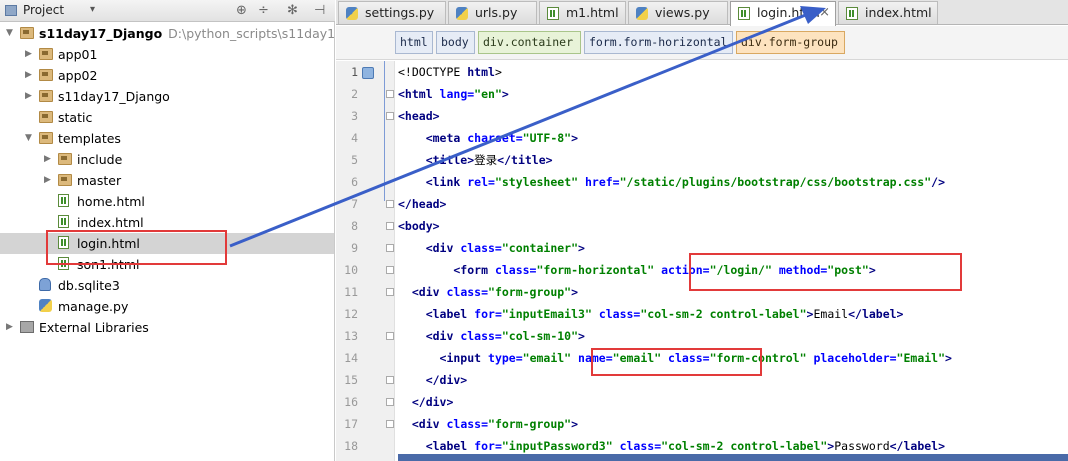  I want to click on tree-item: ▶ External Libraries, so click(167, 327).